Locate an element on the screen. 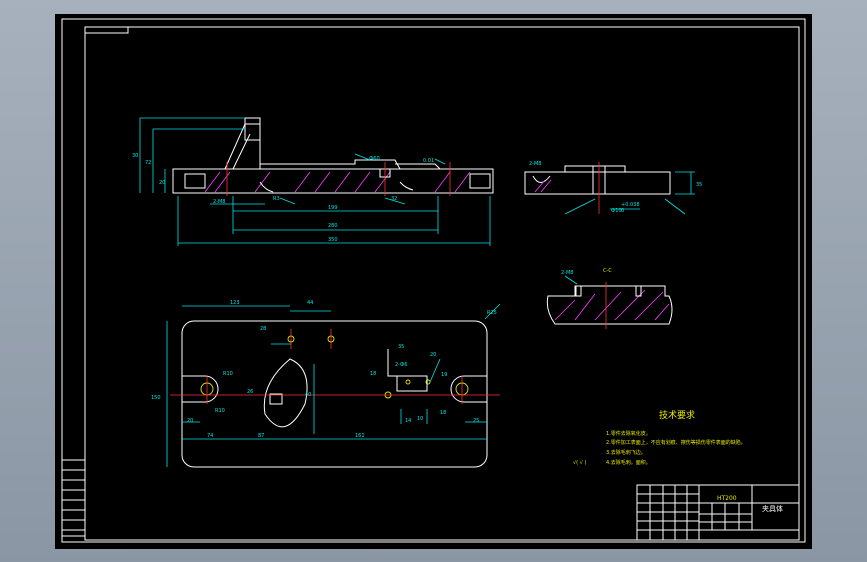  side-view is located at coordinates (609, 188).